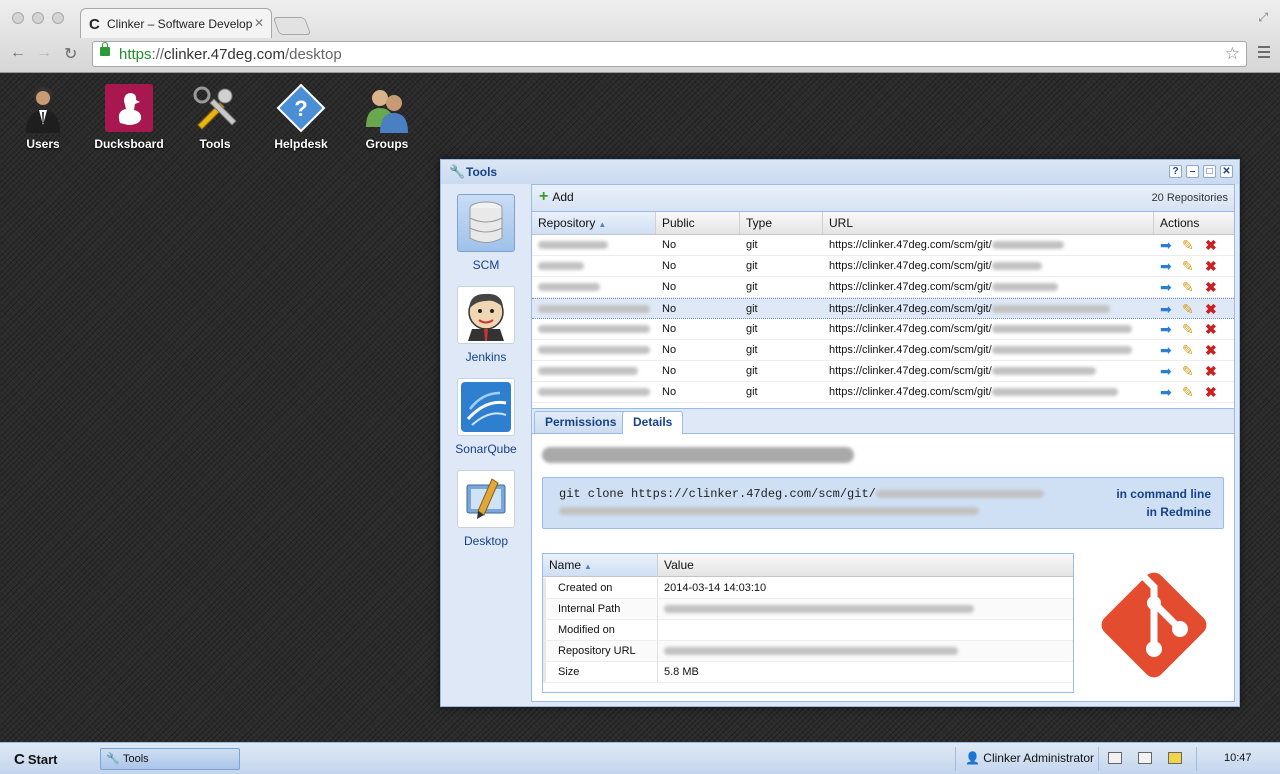 Image resolution: width=1280 pixels, height=774 pixels. What do you see at coordinates (1163, 494) in the screenshot?
I see `in-command-line-link: in command line` at bounding box center [1163, 494].